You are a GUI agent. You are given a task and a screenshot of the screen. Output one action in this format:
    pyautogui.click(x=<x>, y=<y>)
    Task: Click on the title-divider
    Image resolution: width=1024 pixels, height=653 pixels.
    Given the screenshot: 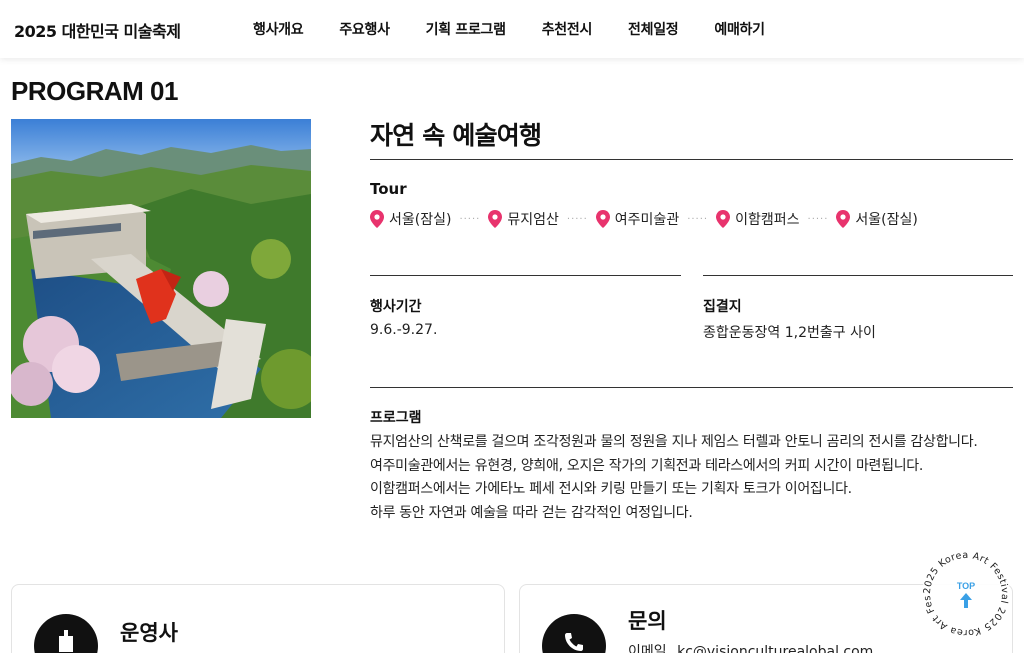 What is the action you would take?
    pyautogui.click(x=691, y=159)
    